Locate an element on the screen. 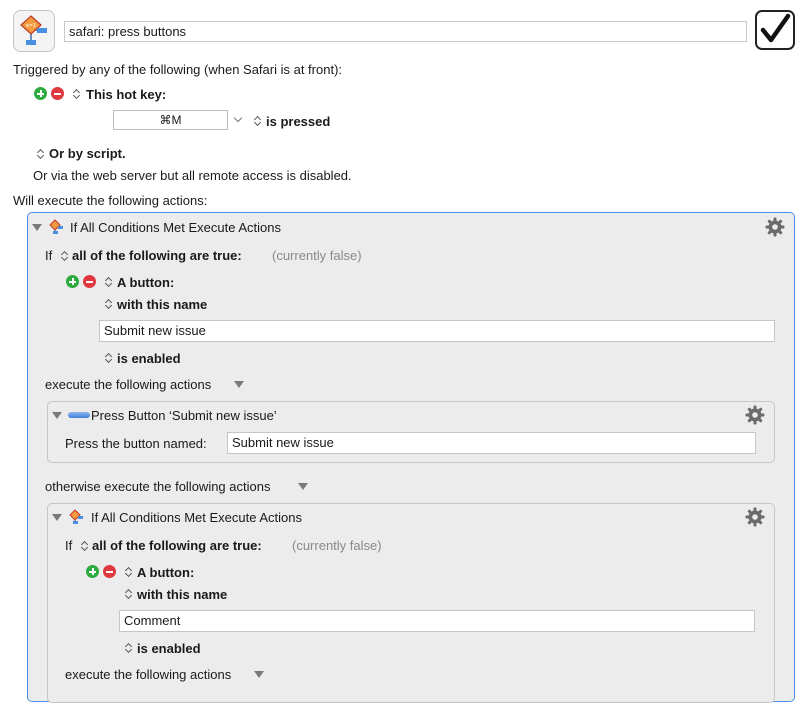  inner-condition-status: (currently false) is located at coordinates (337, 545).